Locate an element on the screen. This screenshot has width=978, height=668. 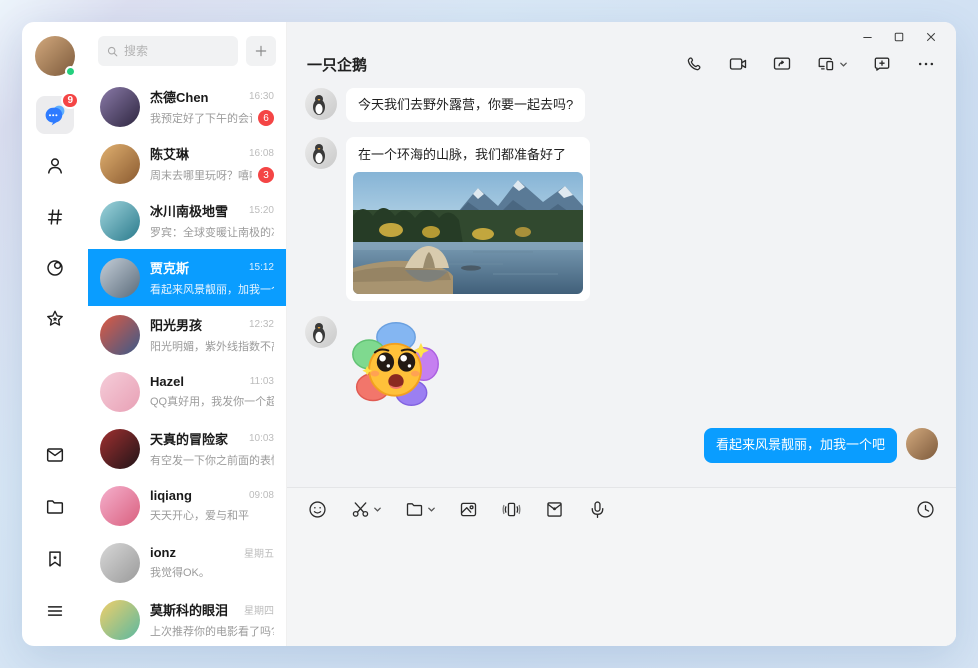
chat-time: 15:12 is located at coordinates (261, 267).